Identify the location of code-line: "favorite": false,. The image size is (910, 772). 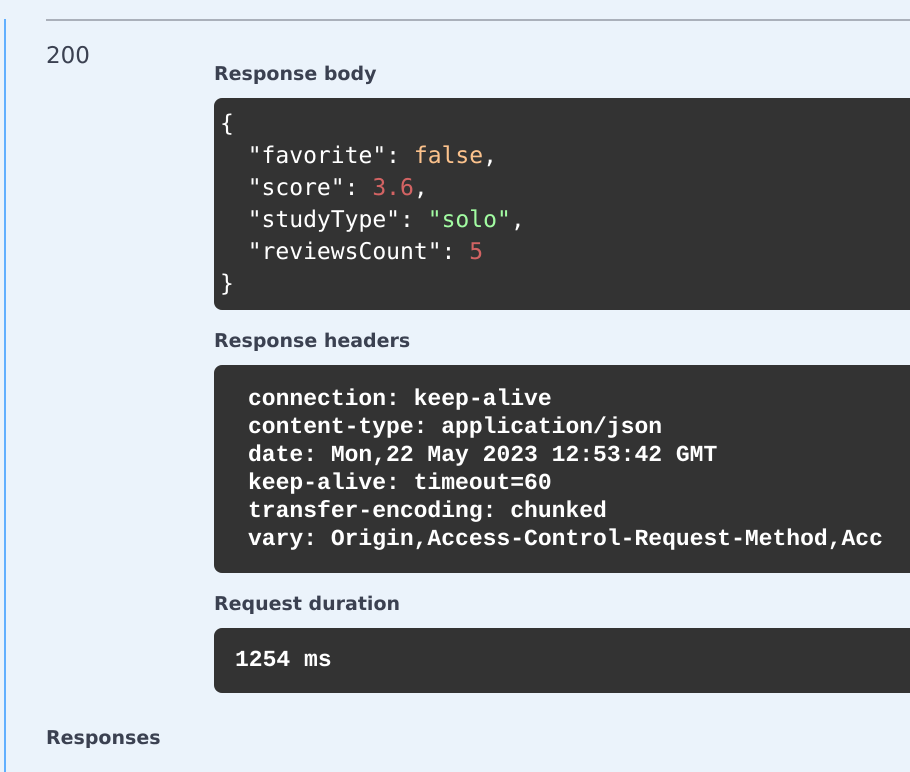
(371, 156).